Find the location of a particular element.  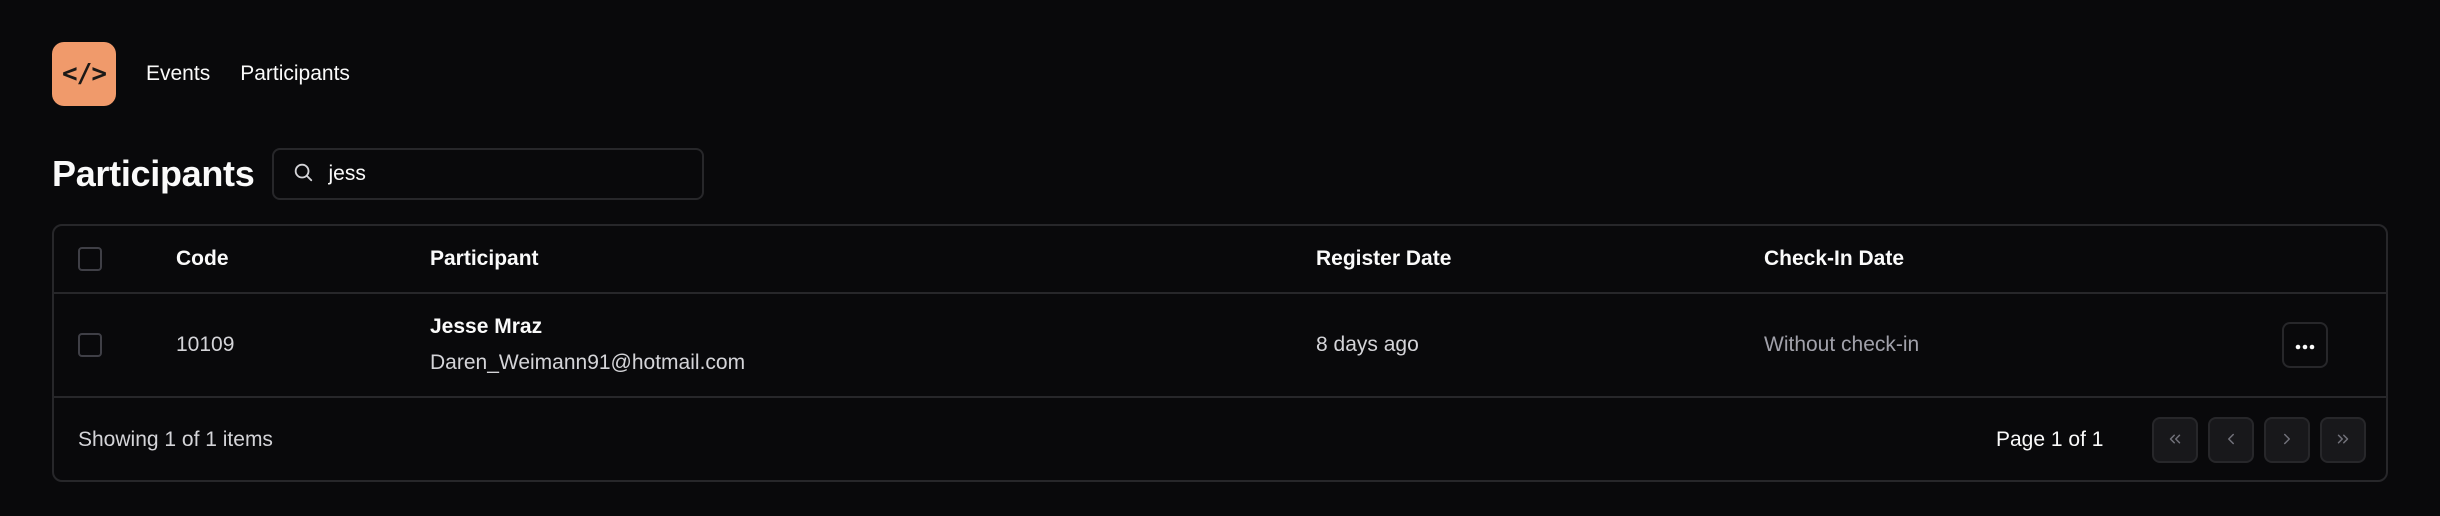

nav-link-participants: Participants is located at coordinates (295, 74).